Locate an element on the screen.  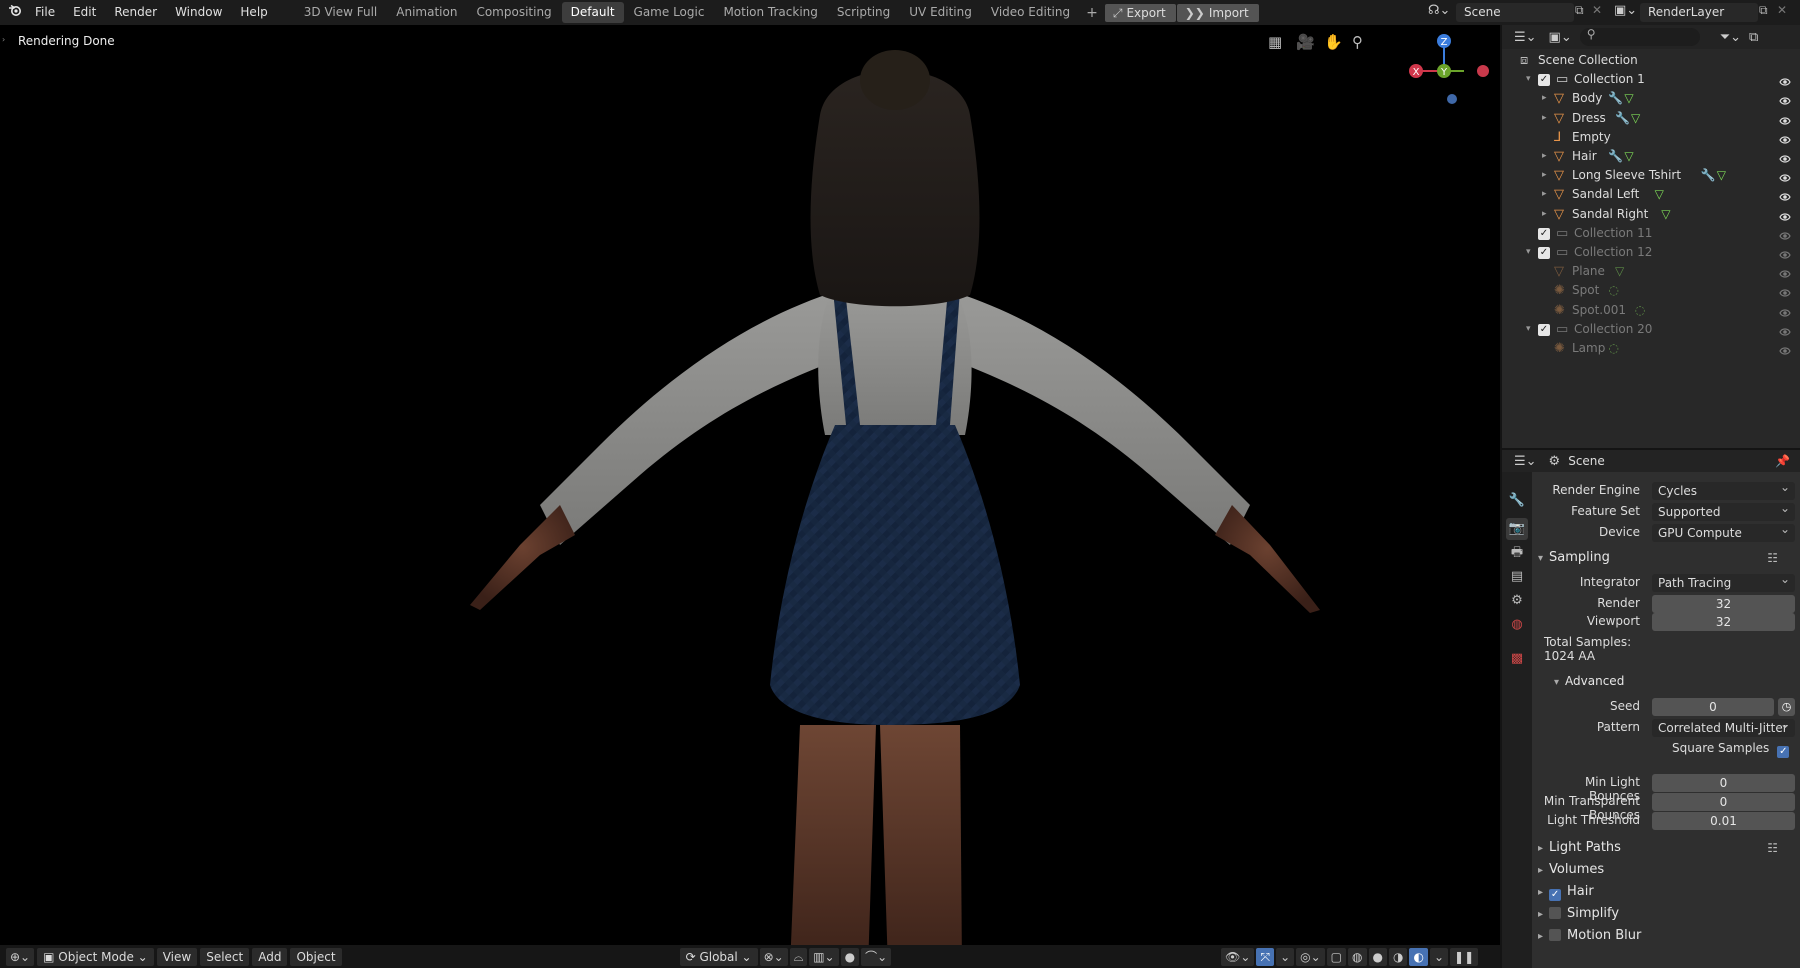
render-samples-field: 32 is located at coordinates (1723, 604).